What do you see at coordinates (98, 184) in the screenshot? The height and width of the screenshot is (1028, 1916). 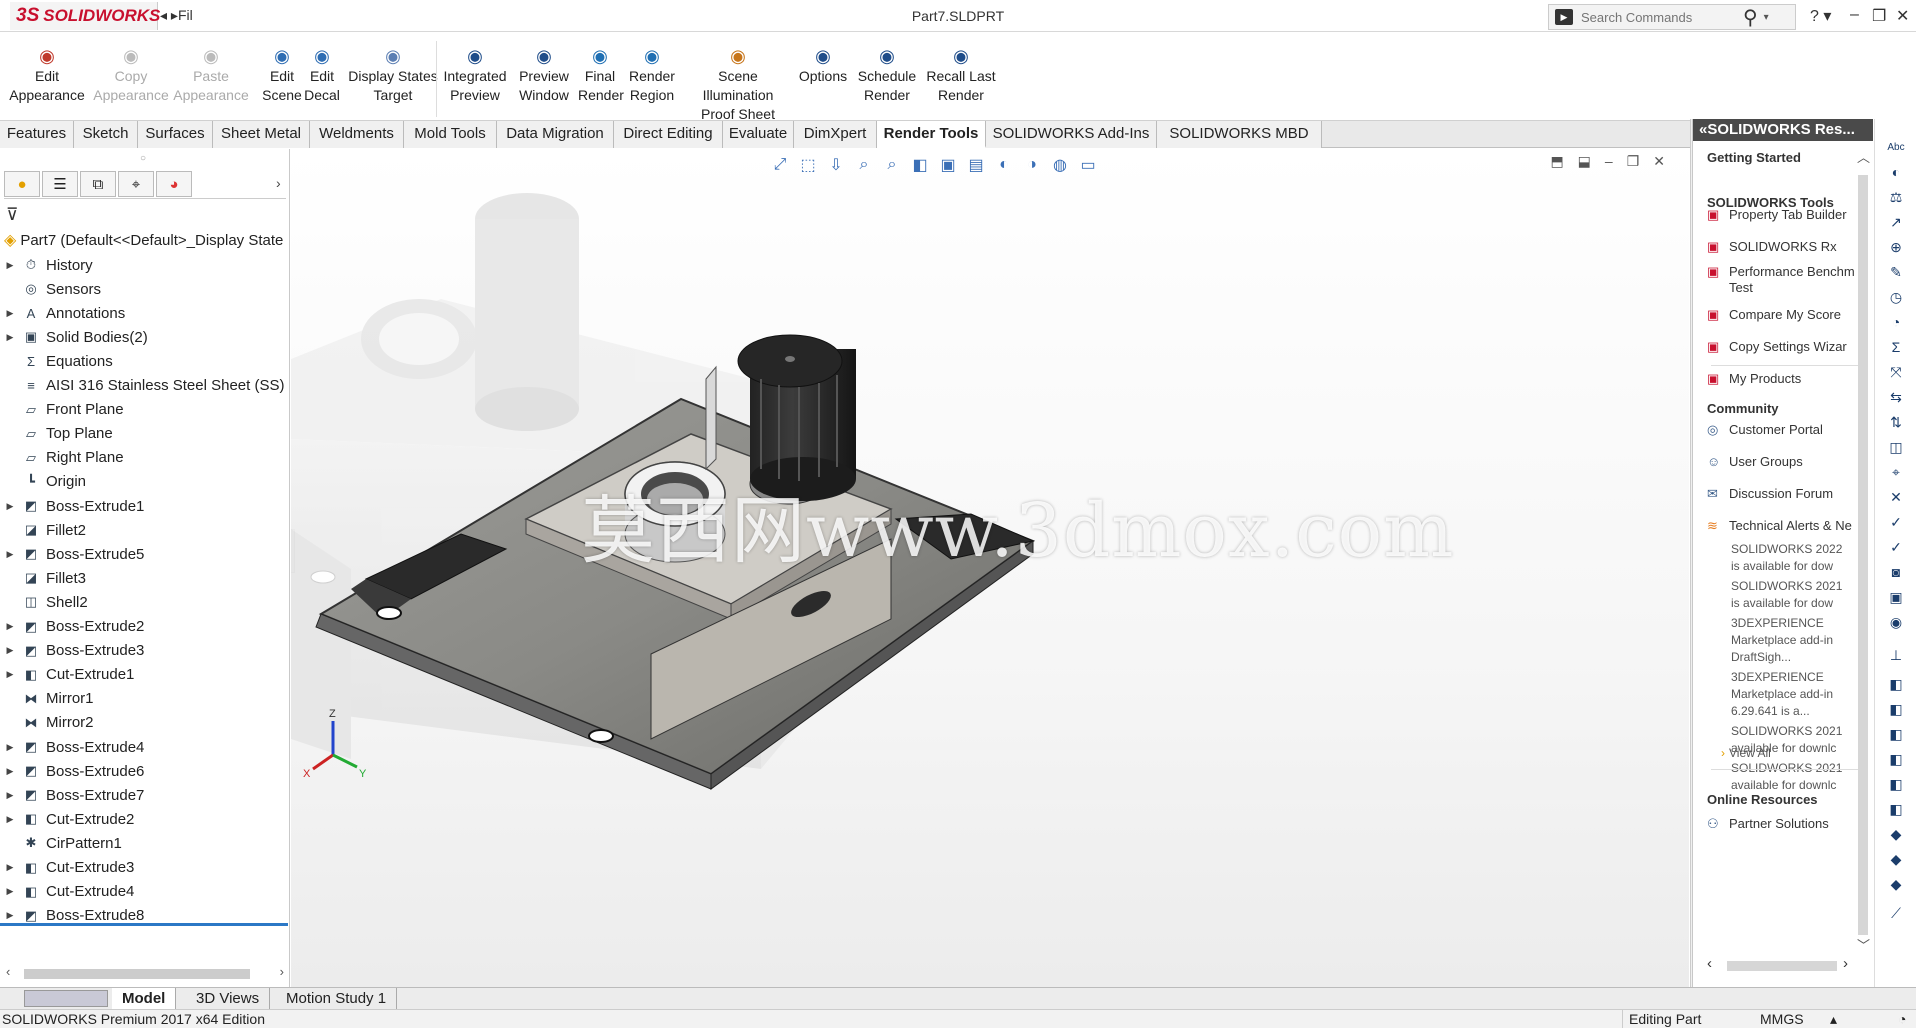 I see `configuration-manager-tab-icon: ⧉` at bounding box center [98, 184].